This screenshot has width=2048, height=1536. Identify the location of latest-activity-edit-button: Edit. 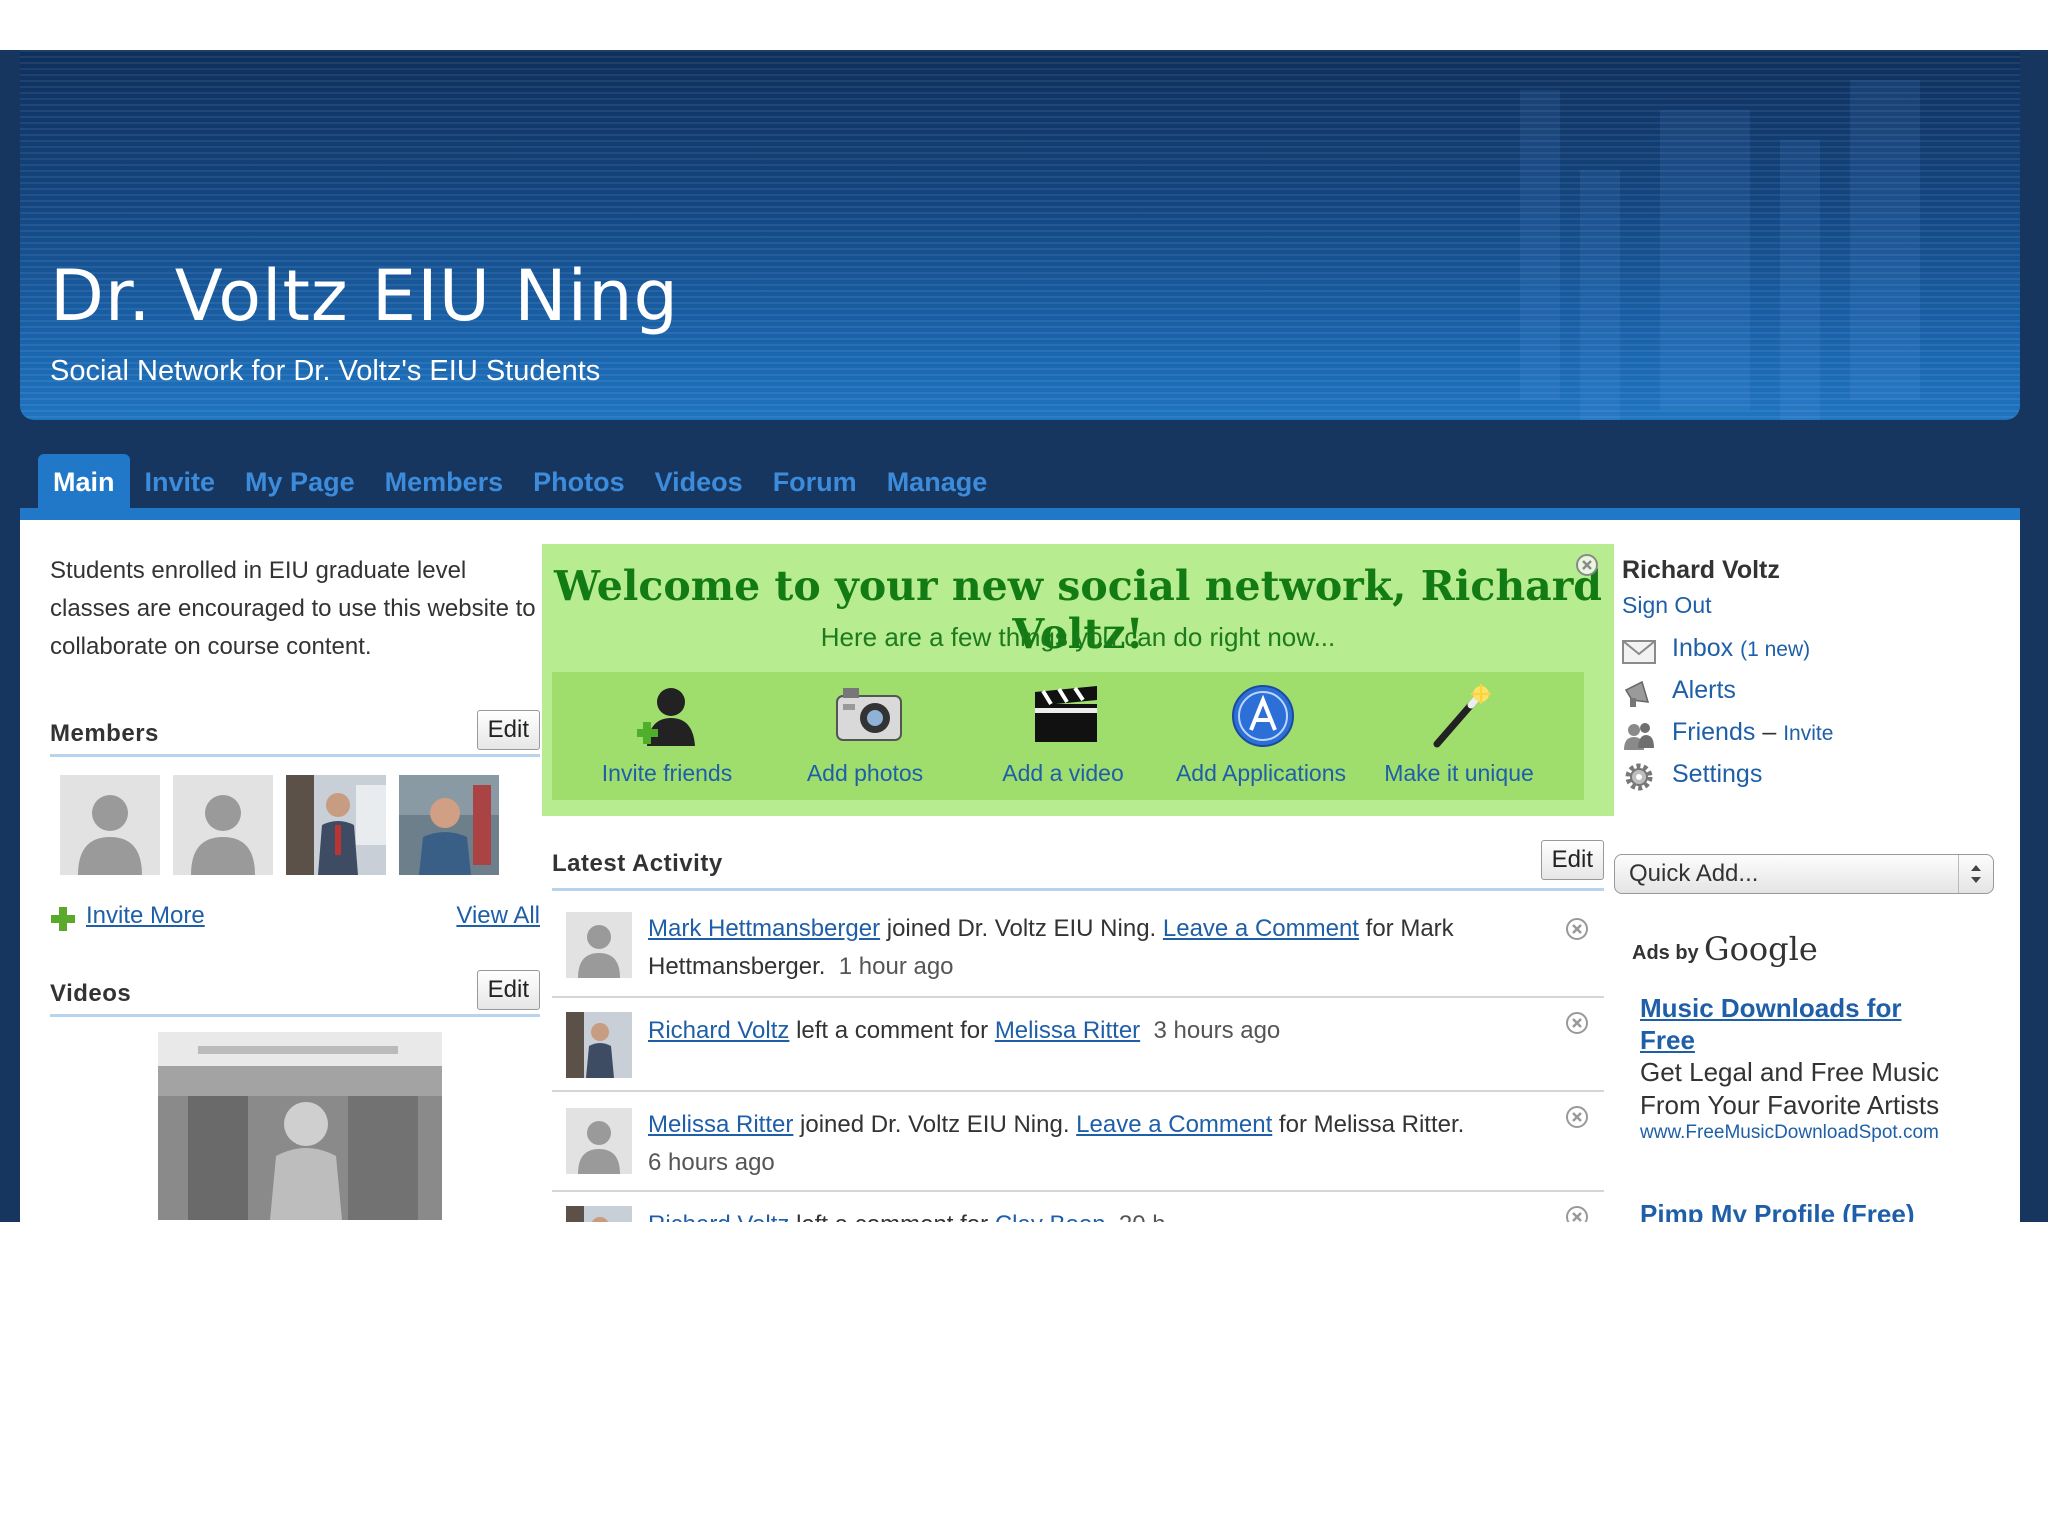
(1572, 860).